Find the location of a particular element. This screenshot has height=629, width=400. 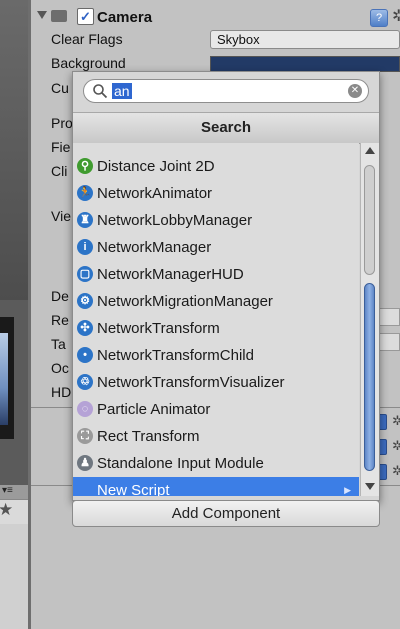

settings-gear-icon: ✲ is located at coordinates (396, 16).